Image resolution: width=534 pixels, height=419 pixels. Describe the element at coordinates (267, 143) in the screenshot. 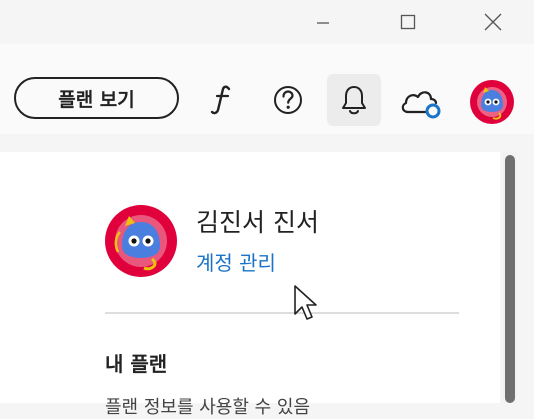

I see `toolbar-divider` at that location.